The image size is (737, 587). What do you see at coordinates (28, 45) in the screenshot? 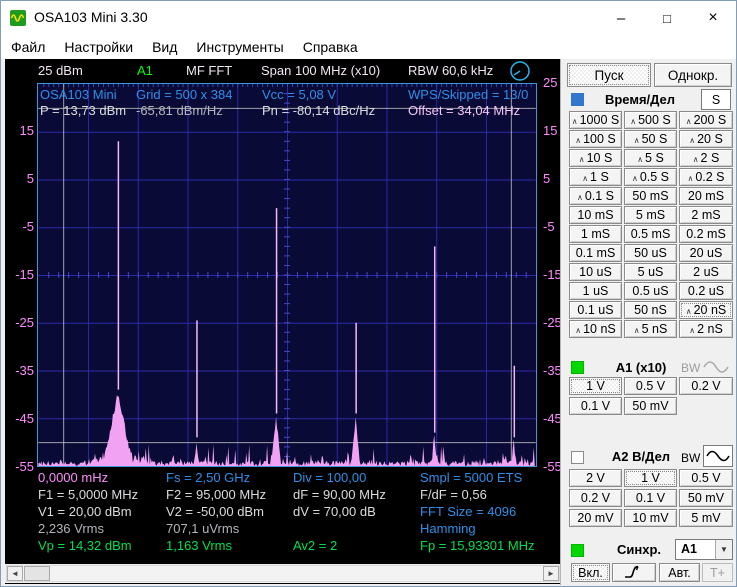
I see `menu-item-file: Файл` at bounding box center [28, 45].